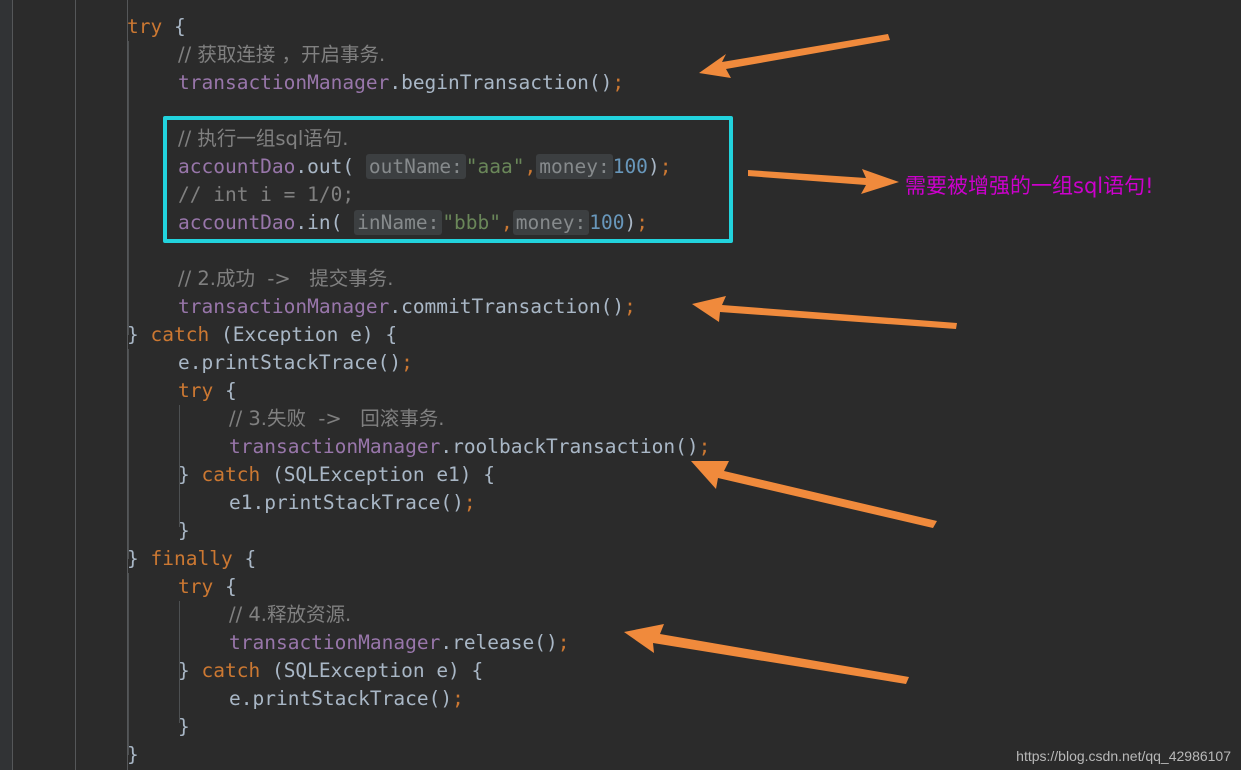 The height and width of the screenshot is (770, 1241). I want to click on code-line-13: e.printStackTrace();, so click(295, 363).